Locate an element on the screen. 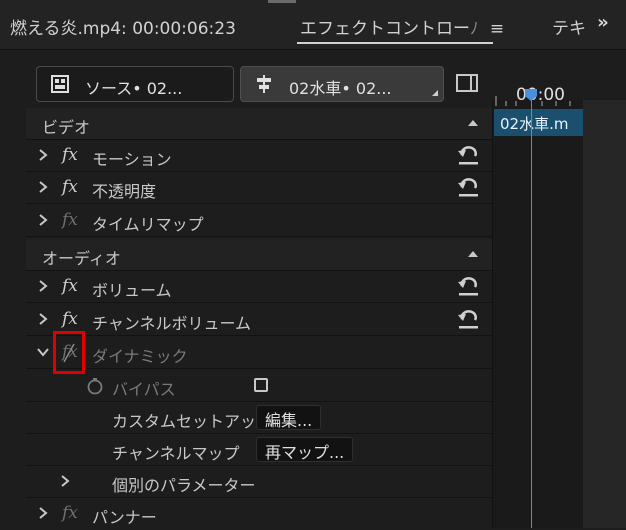 This screenshot has width=626, height=530. dropdown-corner-icon is located at coordinates (435, 93).